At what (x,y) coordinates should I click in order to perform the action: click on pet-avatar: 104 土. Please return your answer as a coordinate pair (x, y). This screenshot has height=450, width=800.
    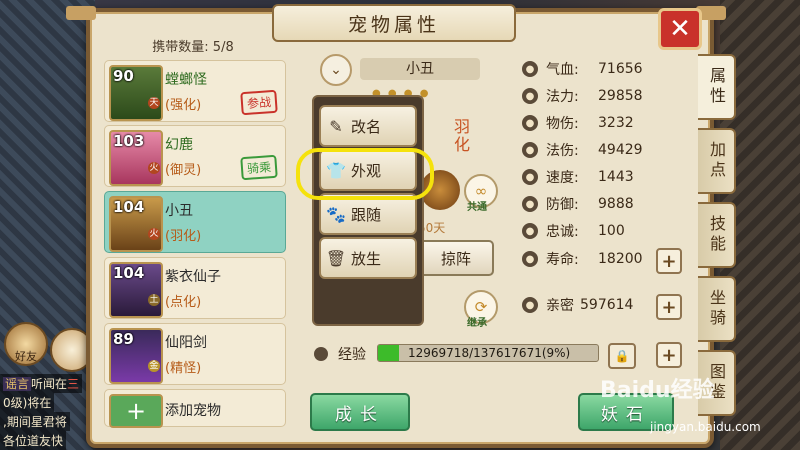
    Looking at the image, I should click on (136, 290).